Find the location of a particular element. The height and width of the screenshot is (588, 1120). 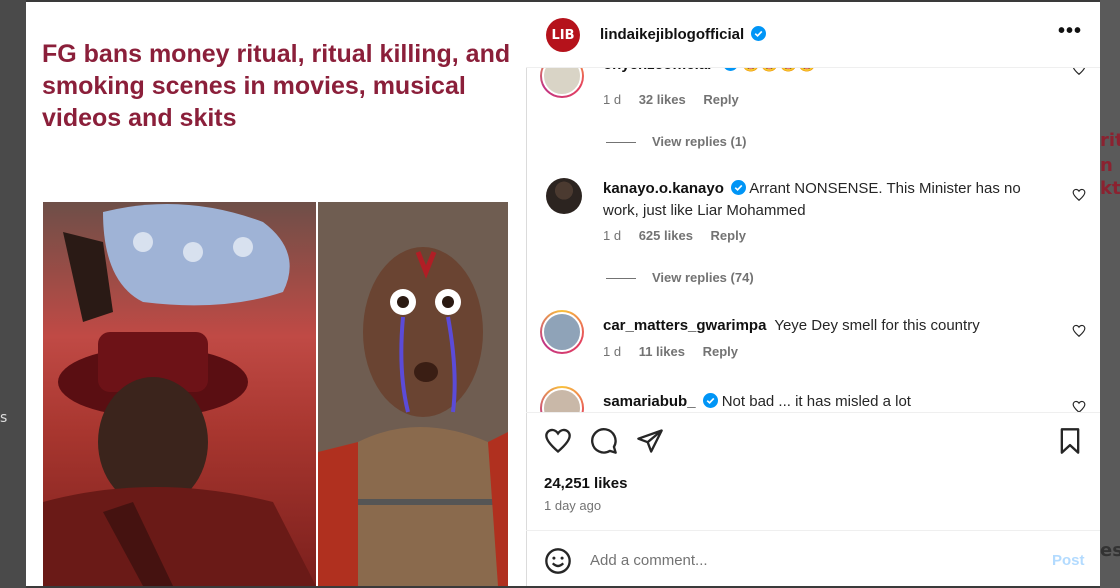

comment-username: onyenzeofficial is located at coordinates (657, 70).